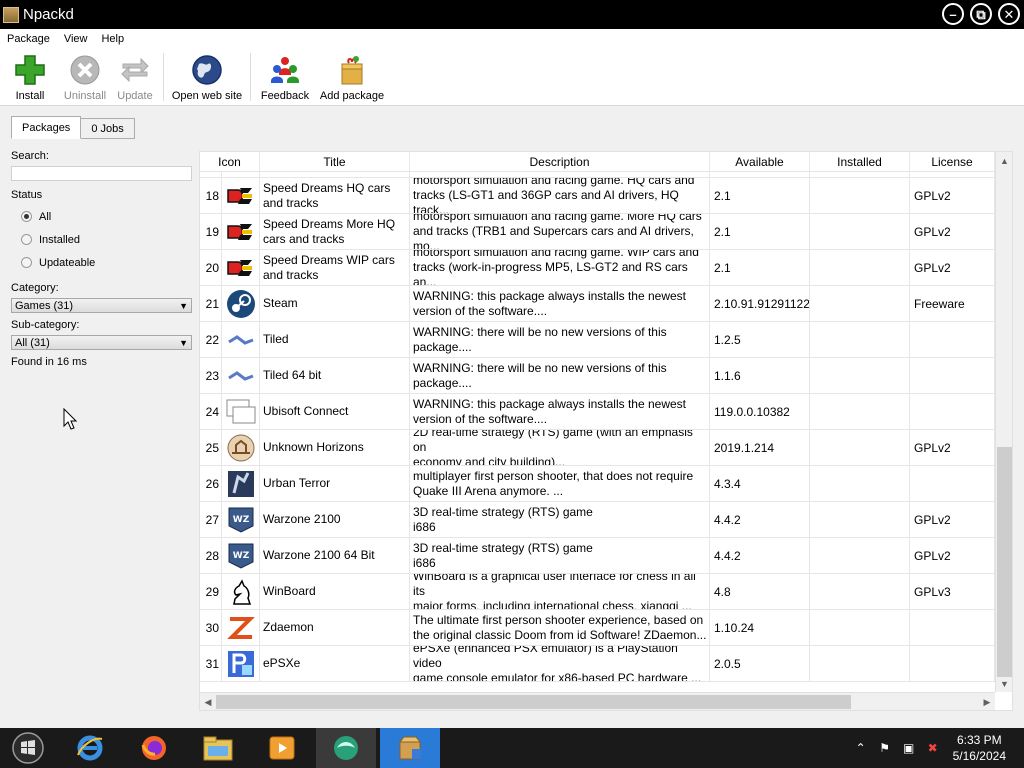 This screenshot has width=1024, height=768. I want to click on available-version: 4.4.2, so click(760, 555).